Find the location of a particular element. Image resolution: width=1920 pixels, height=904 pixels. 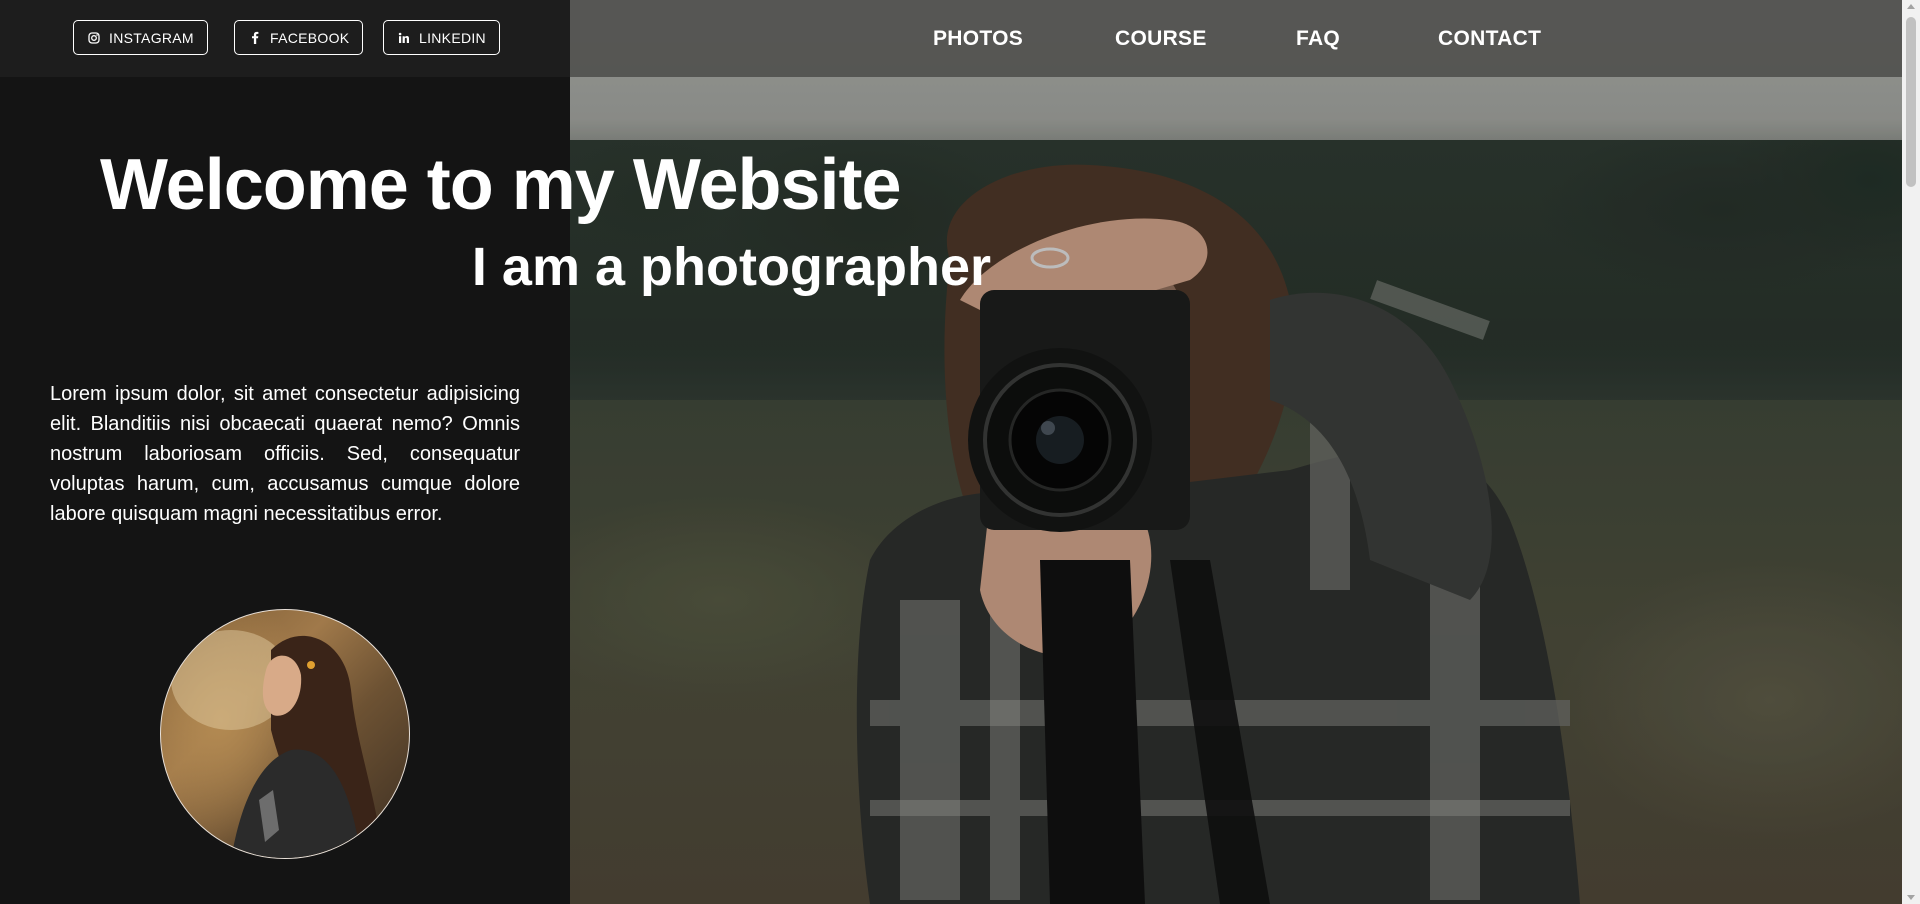

instagram-link: INSTAGRAM is located at coordinates (140, 37).